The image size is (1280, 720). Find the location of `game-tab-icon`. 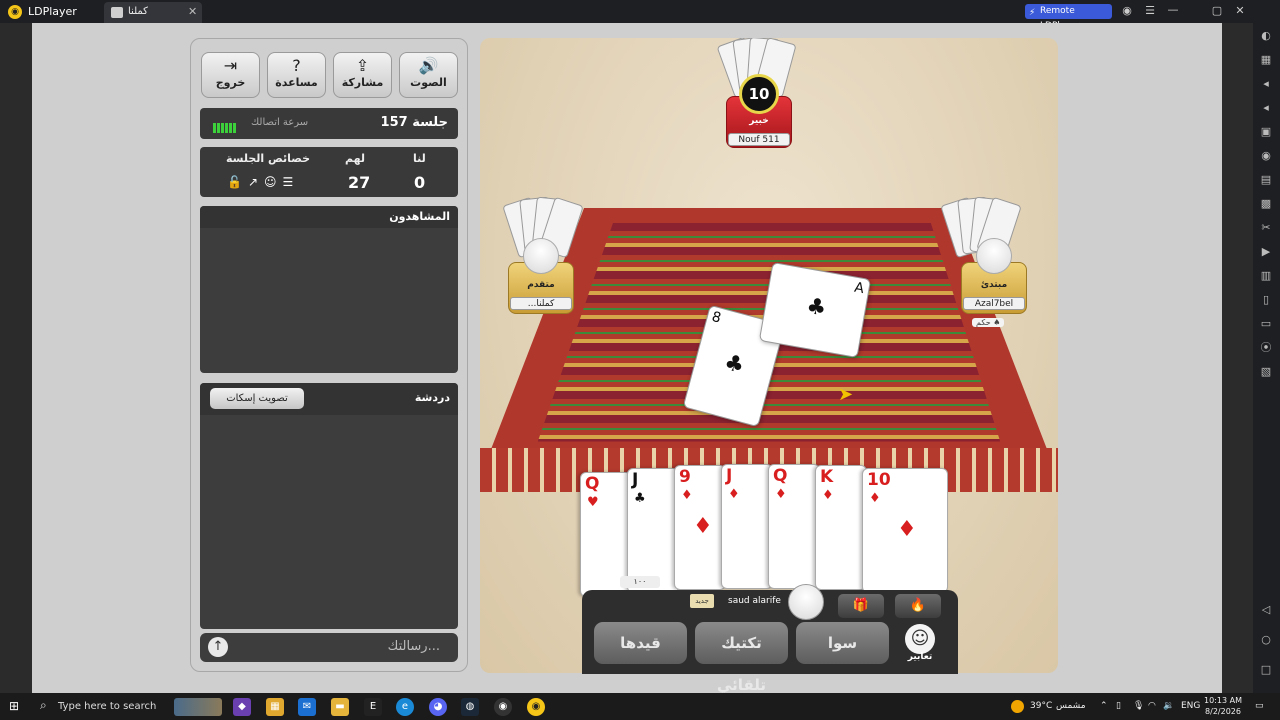

game-tab-icon is located at coordinates (117, 12).